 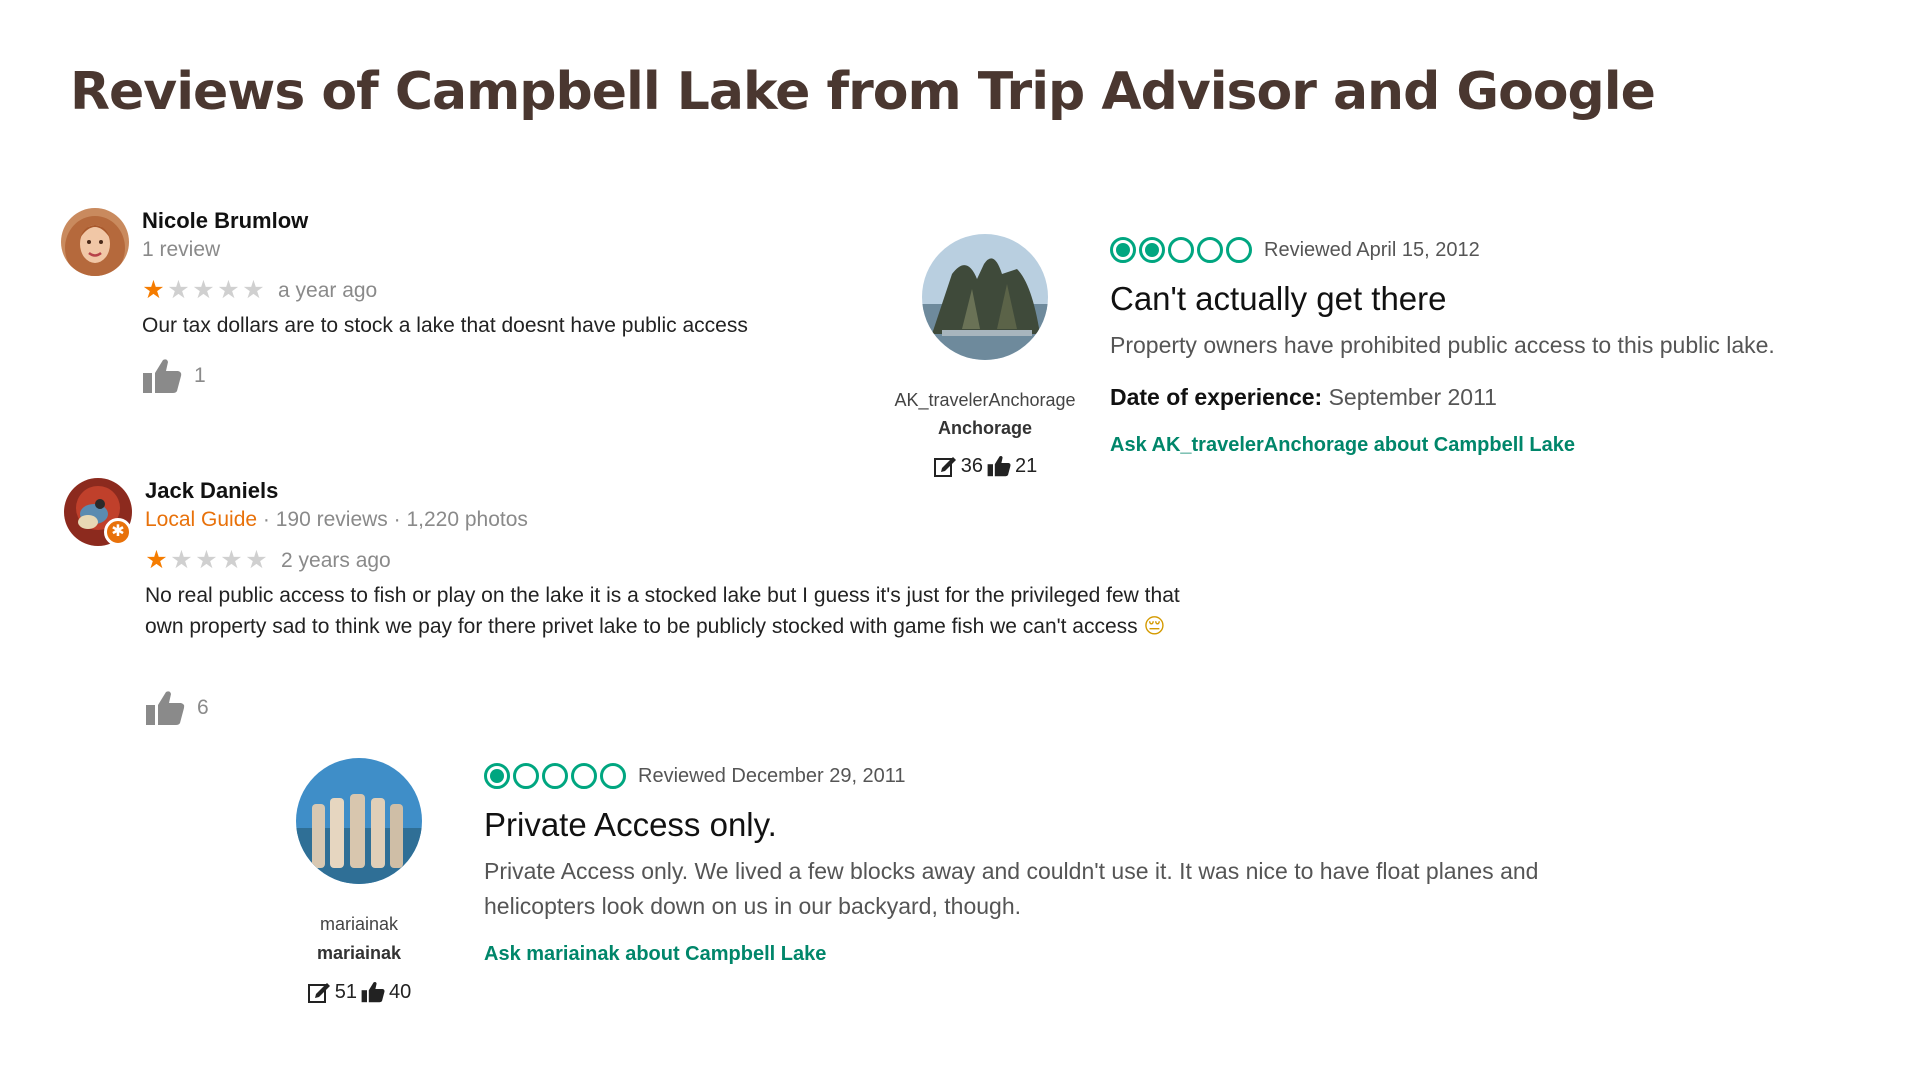 I want to click on reviewer-name: Nicole Brumlow, so click(x=225, y=221).